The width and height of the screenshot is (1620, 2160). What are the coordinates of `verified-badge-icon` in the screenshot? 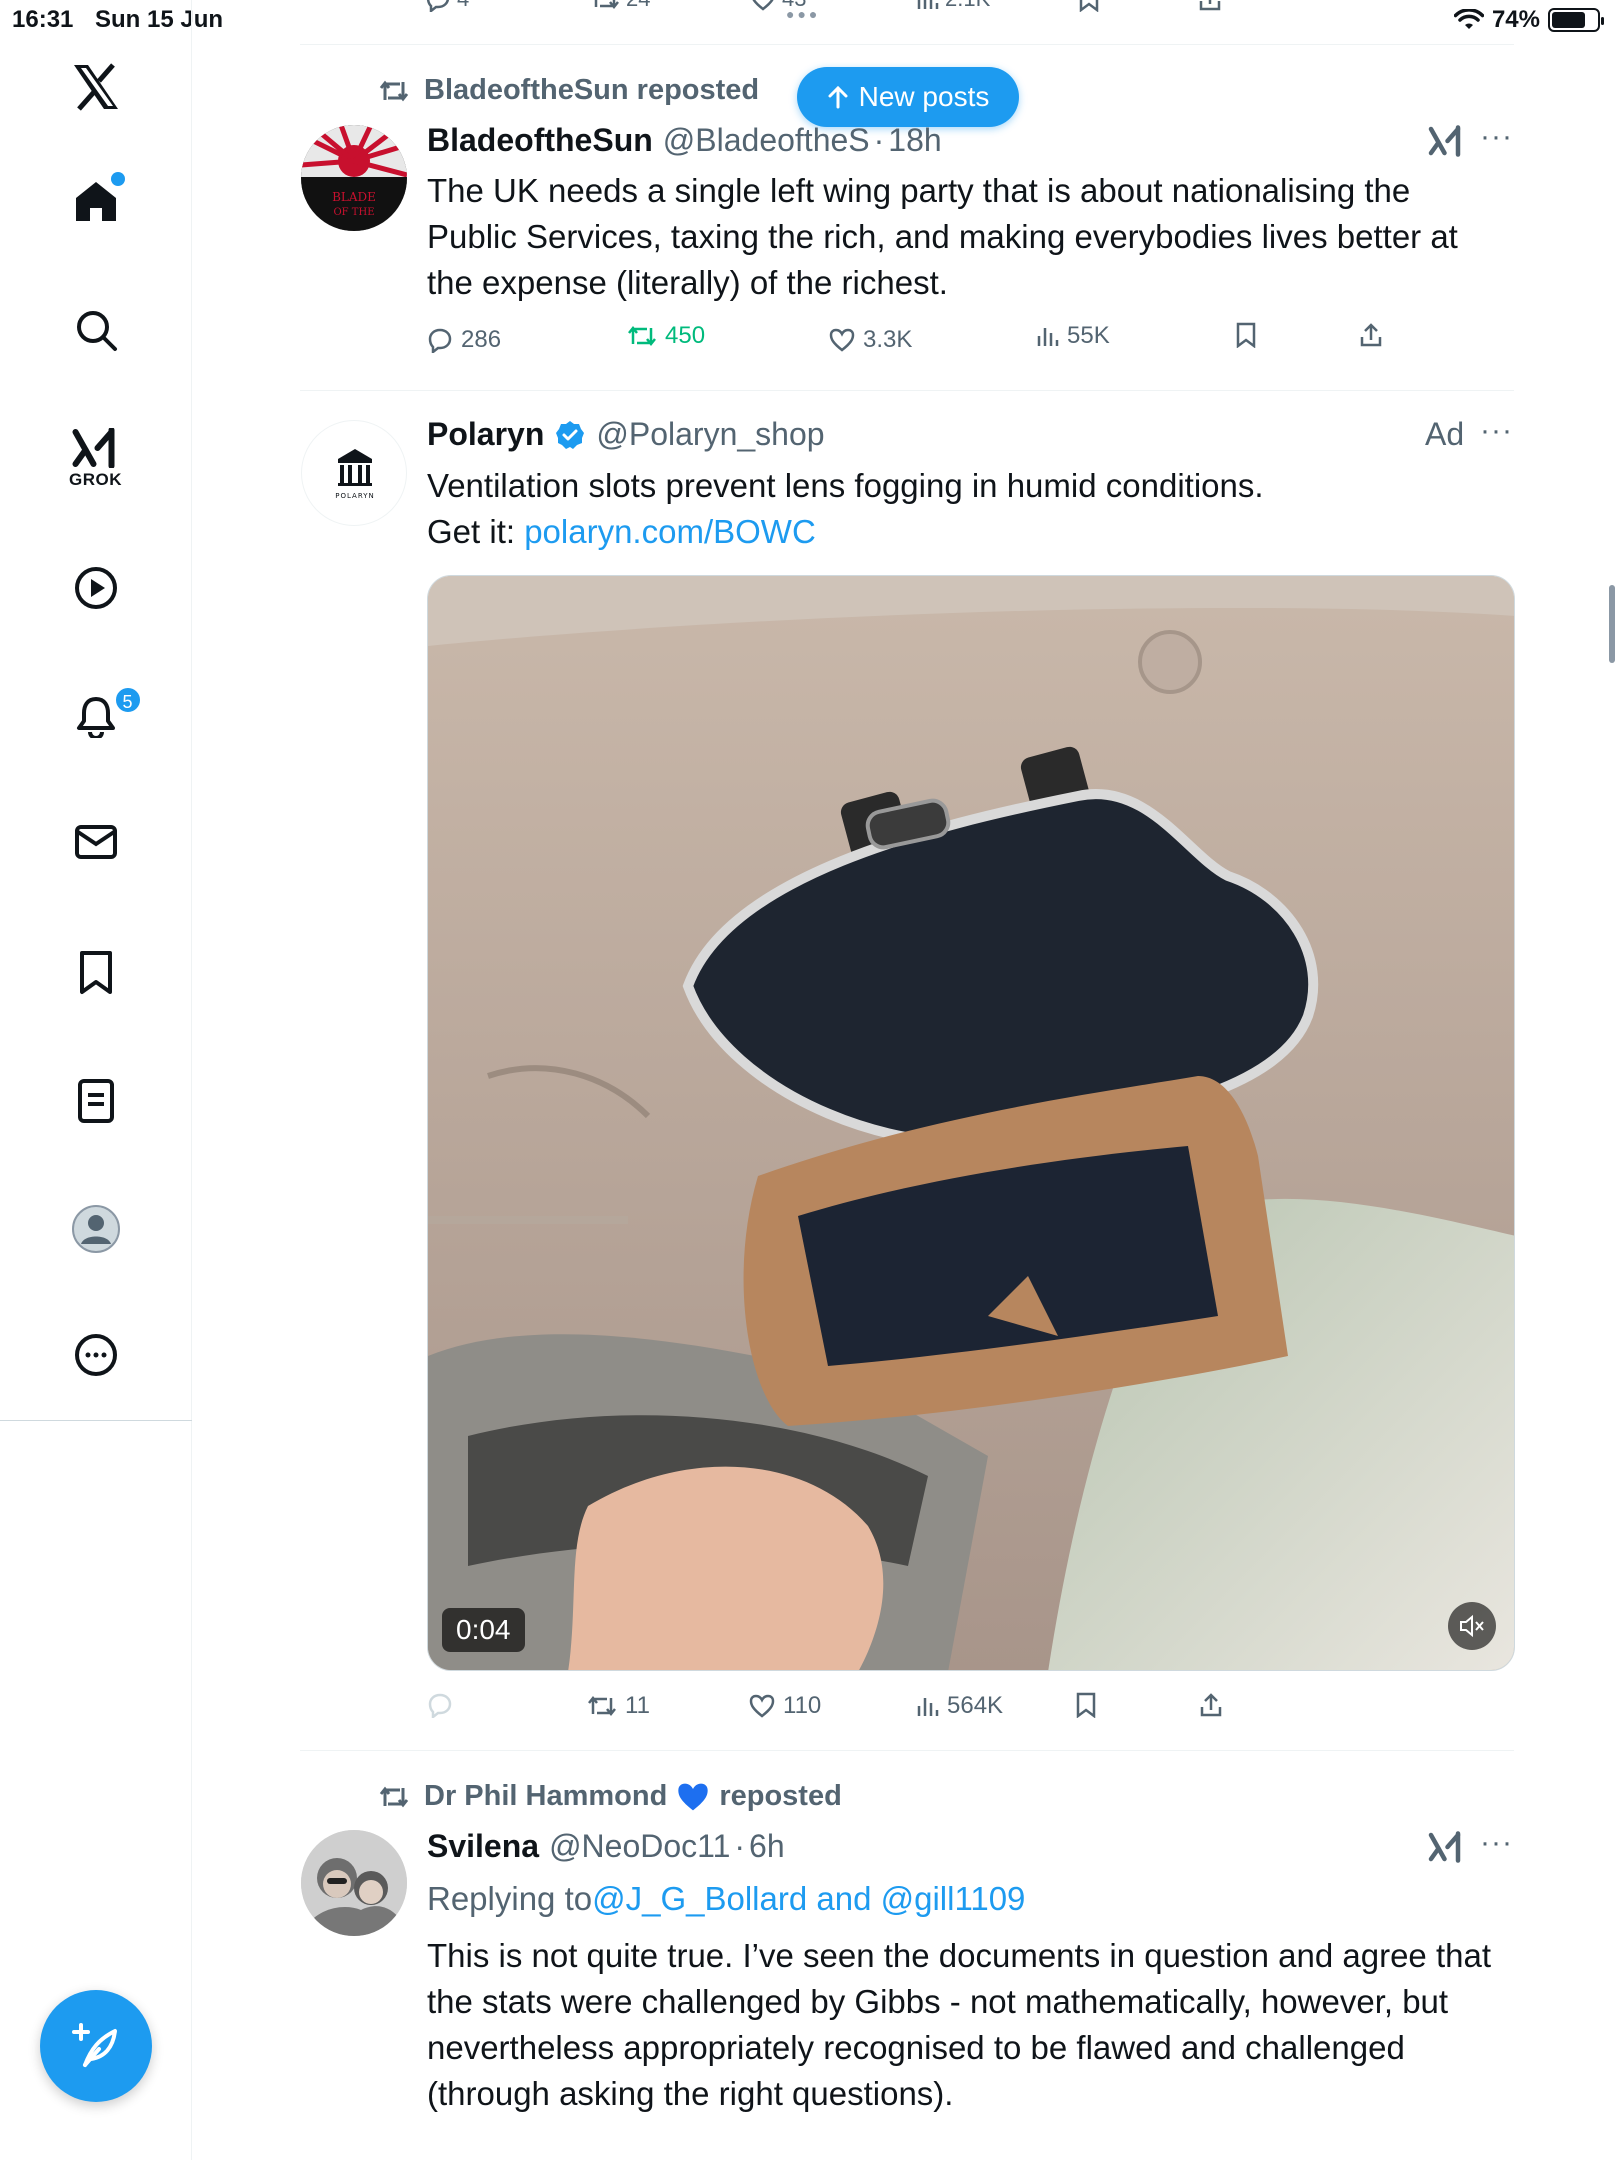 It's located at (570, 434).